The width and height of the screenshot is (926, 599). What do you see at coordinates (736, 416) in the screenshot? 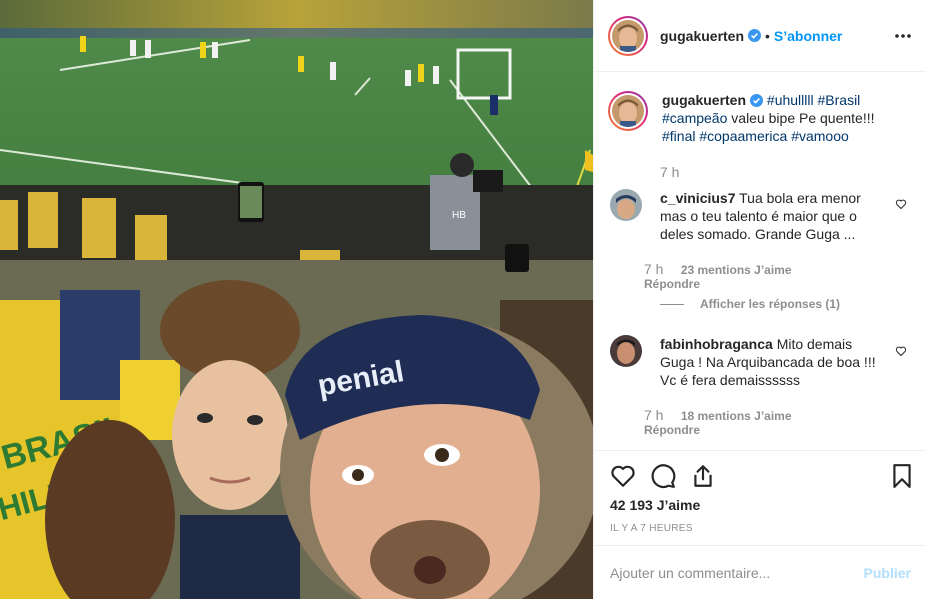
I see `comment-likes: 18 mentions J’aime` at bounding box center [736, 416].